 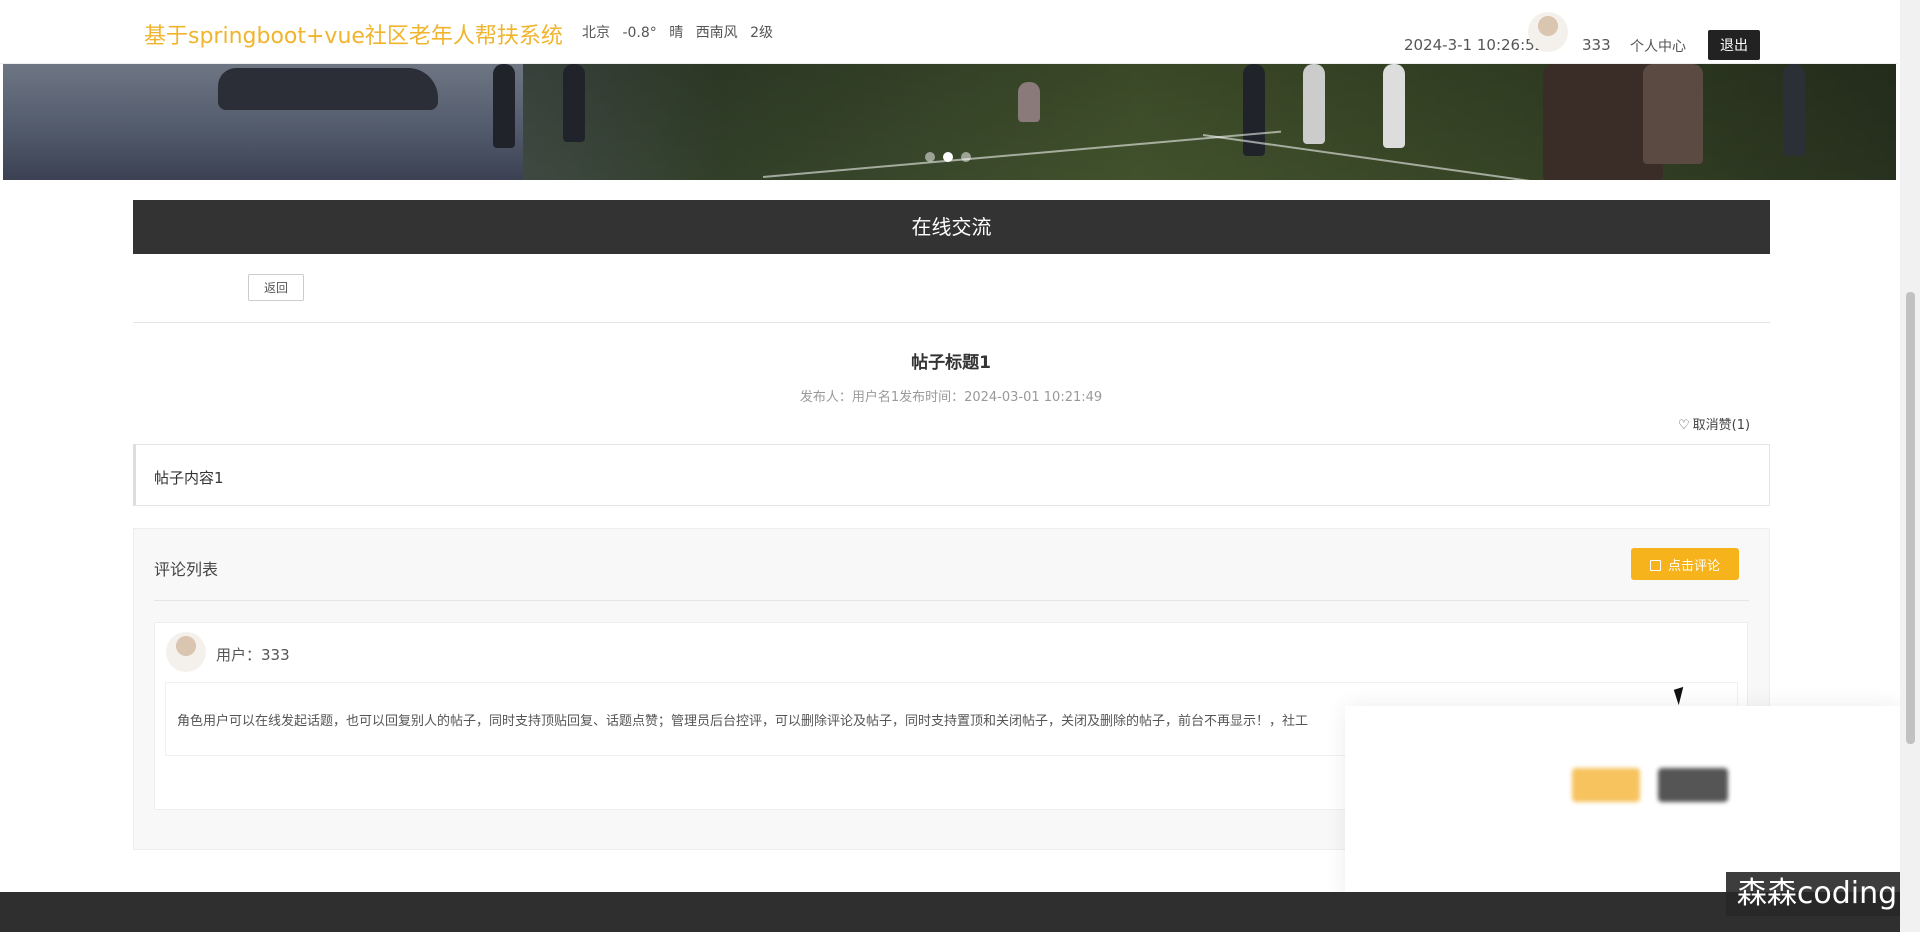 What do you see at coordinates (1693, 785) in the screenshot?
I see `dialog-cancel-button` at bounding box center [1693, 785].